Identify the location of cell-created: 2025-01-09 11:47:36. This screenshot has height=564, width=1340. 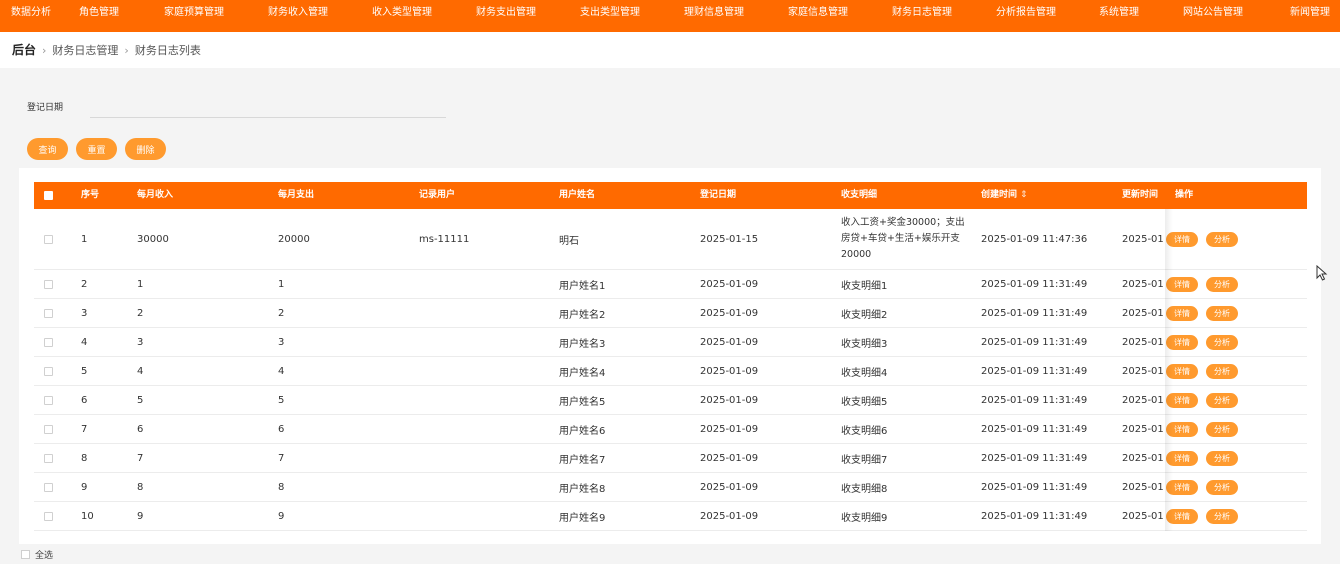
(1034, 239).